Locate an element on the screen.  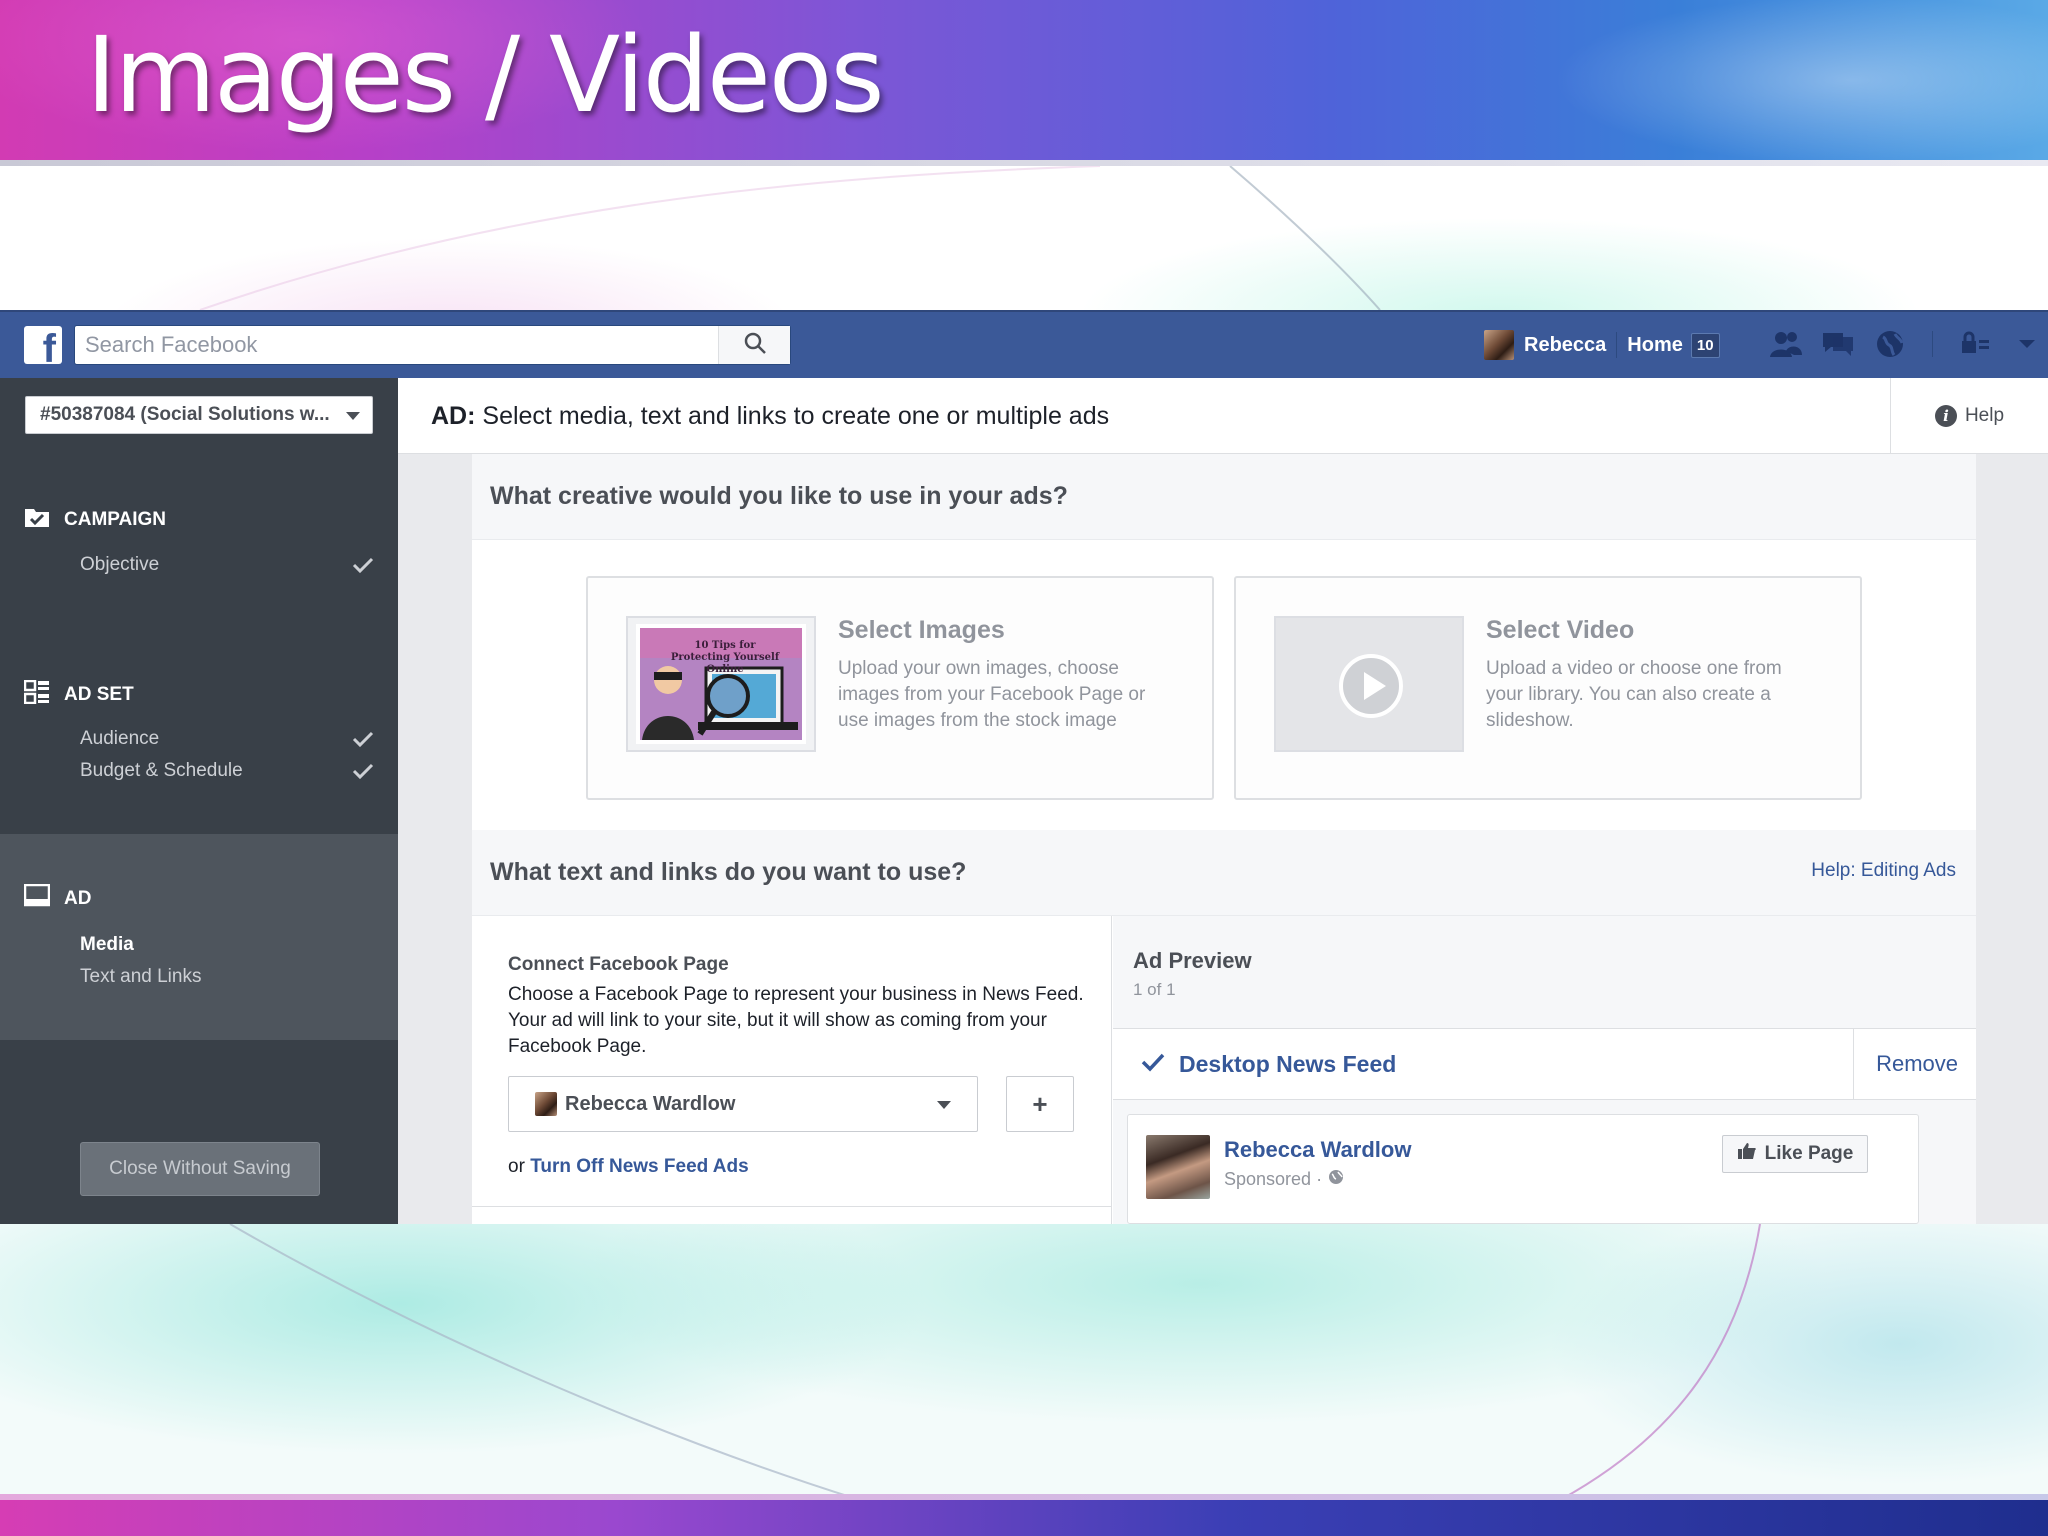
chevron-down-icon is located at coordinates (353, 416).